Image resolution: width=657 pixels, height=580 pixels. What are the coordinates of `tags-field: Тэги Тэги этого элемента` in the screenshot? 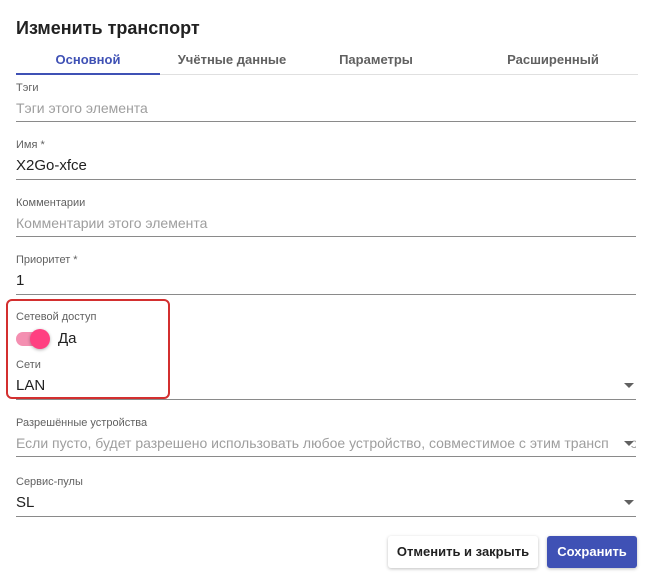 It's located at (326, 102).